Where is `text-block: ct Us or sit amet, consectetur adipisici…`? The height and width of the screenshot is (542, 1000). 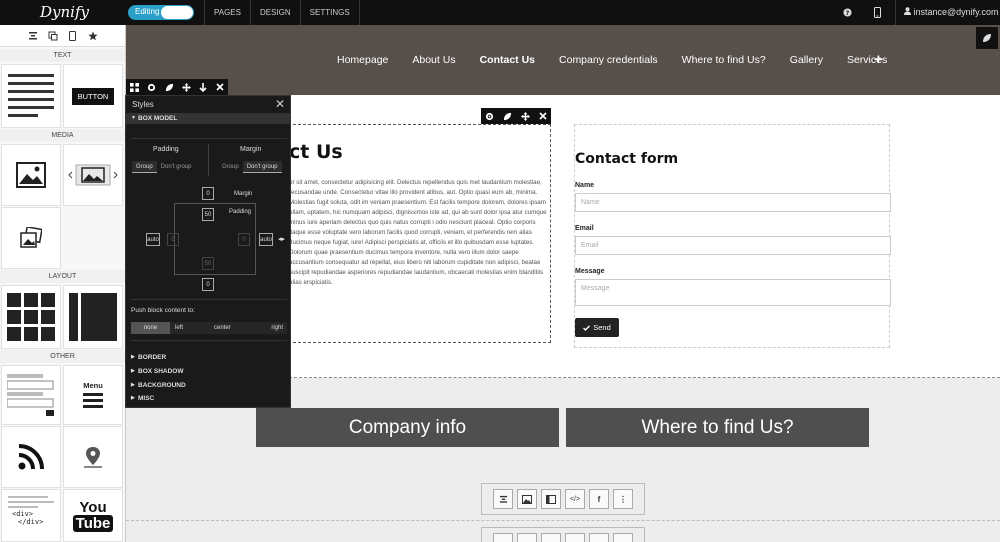
text-block: ct Us or sit amet, consectetur adipisici… is located at coordinates (412, 233).